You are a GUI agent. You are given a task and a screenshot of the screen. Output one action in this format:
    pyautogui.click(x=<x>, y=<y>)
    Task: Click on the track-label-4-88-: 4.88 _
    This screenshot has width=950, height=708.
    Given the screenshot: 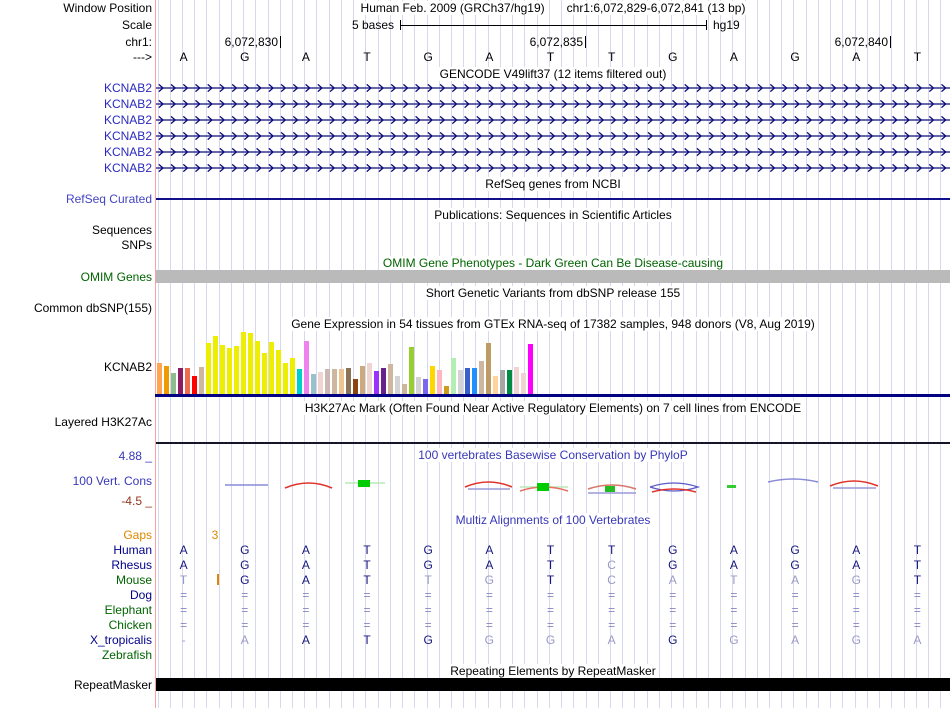 What is the action you would take?
    pyautogui.click(x=135, y=456)
    